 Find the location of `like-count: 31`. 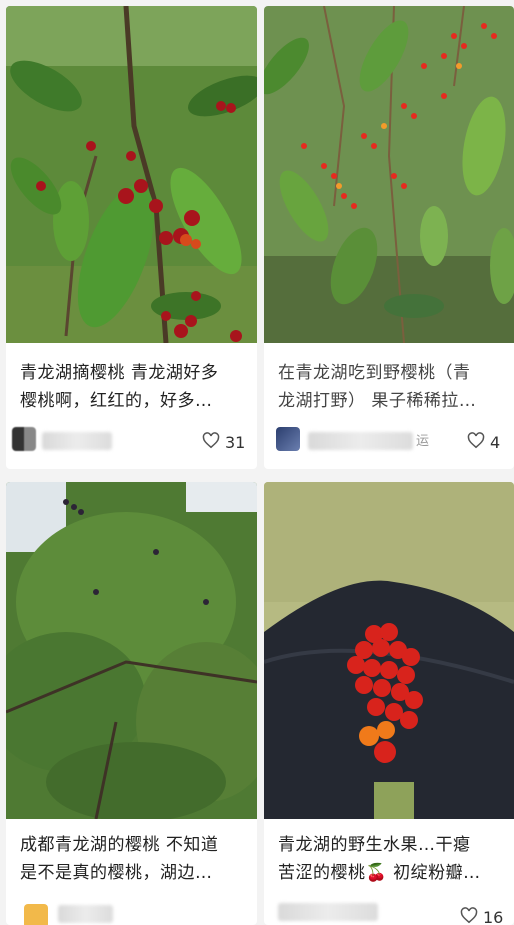

like-count: 31 is located at coordinates (235, 442).